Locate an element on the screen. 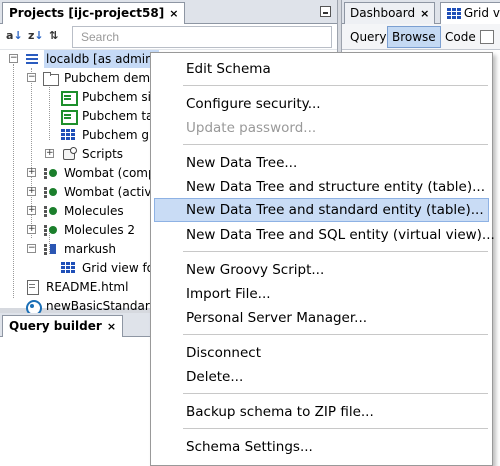 Image resolution: width=500 pixels, height=466 pixels. tree-node-item: − markush is located at coordinates (70, 249).